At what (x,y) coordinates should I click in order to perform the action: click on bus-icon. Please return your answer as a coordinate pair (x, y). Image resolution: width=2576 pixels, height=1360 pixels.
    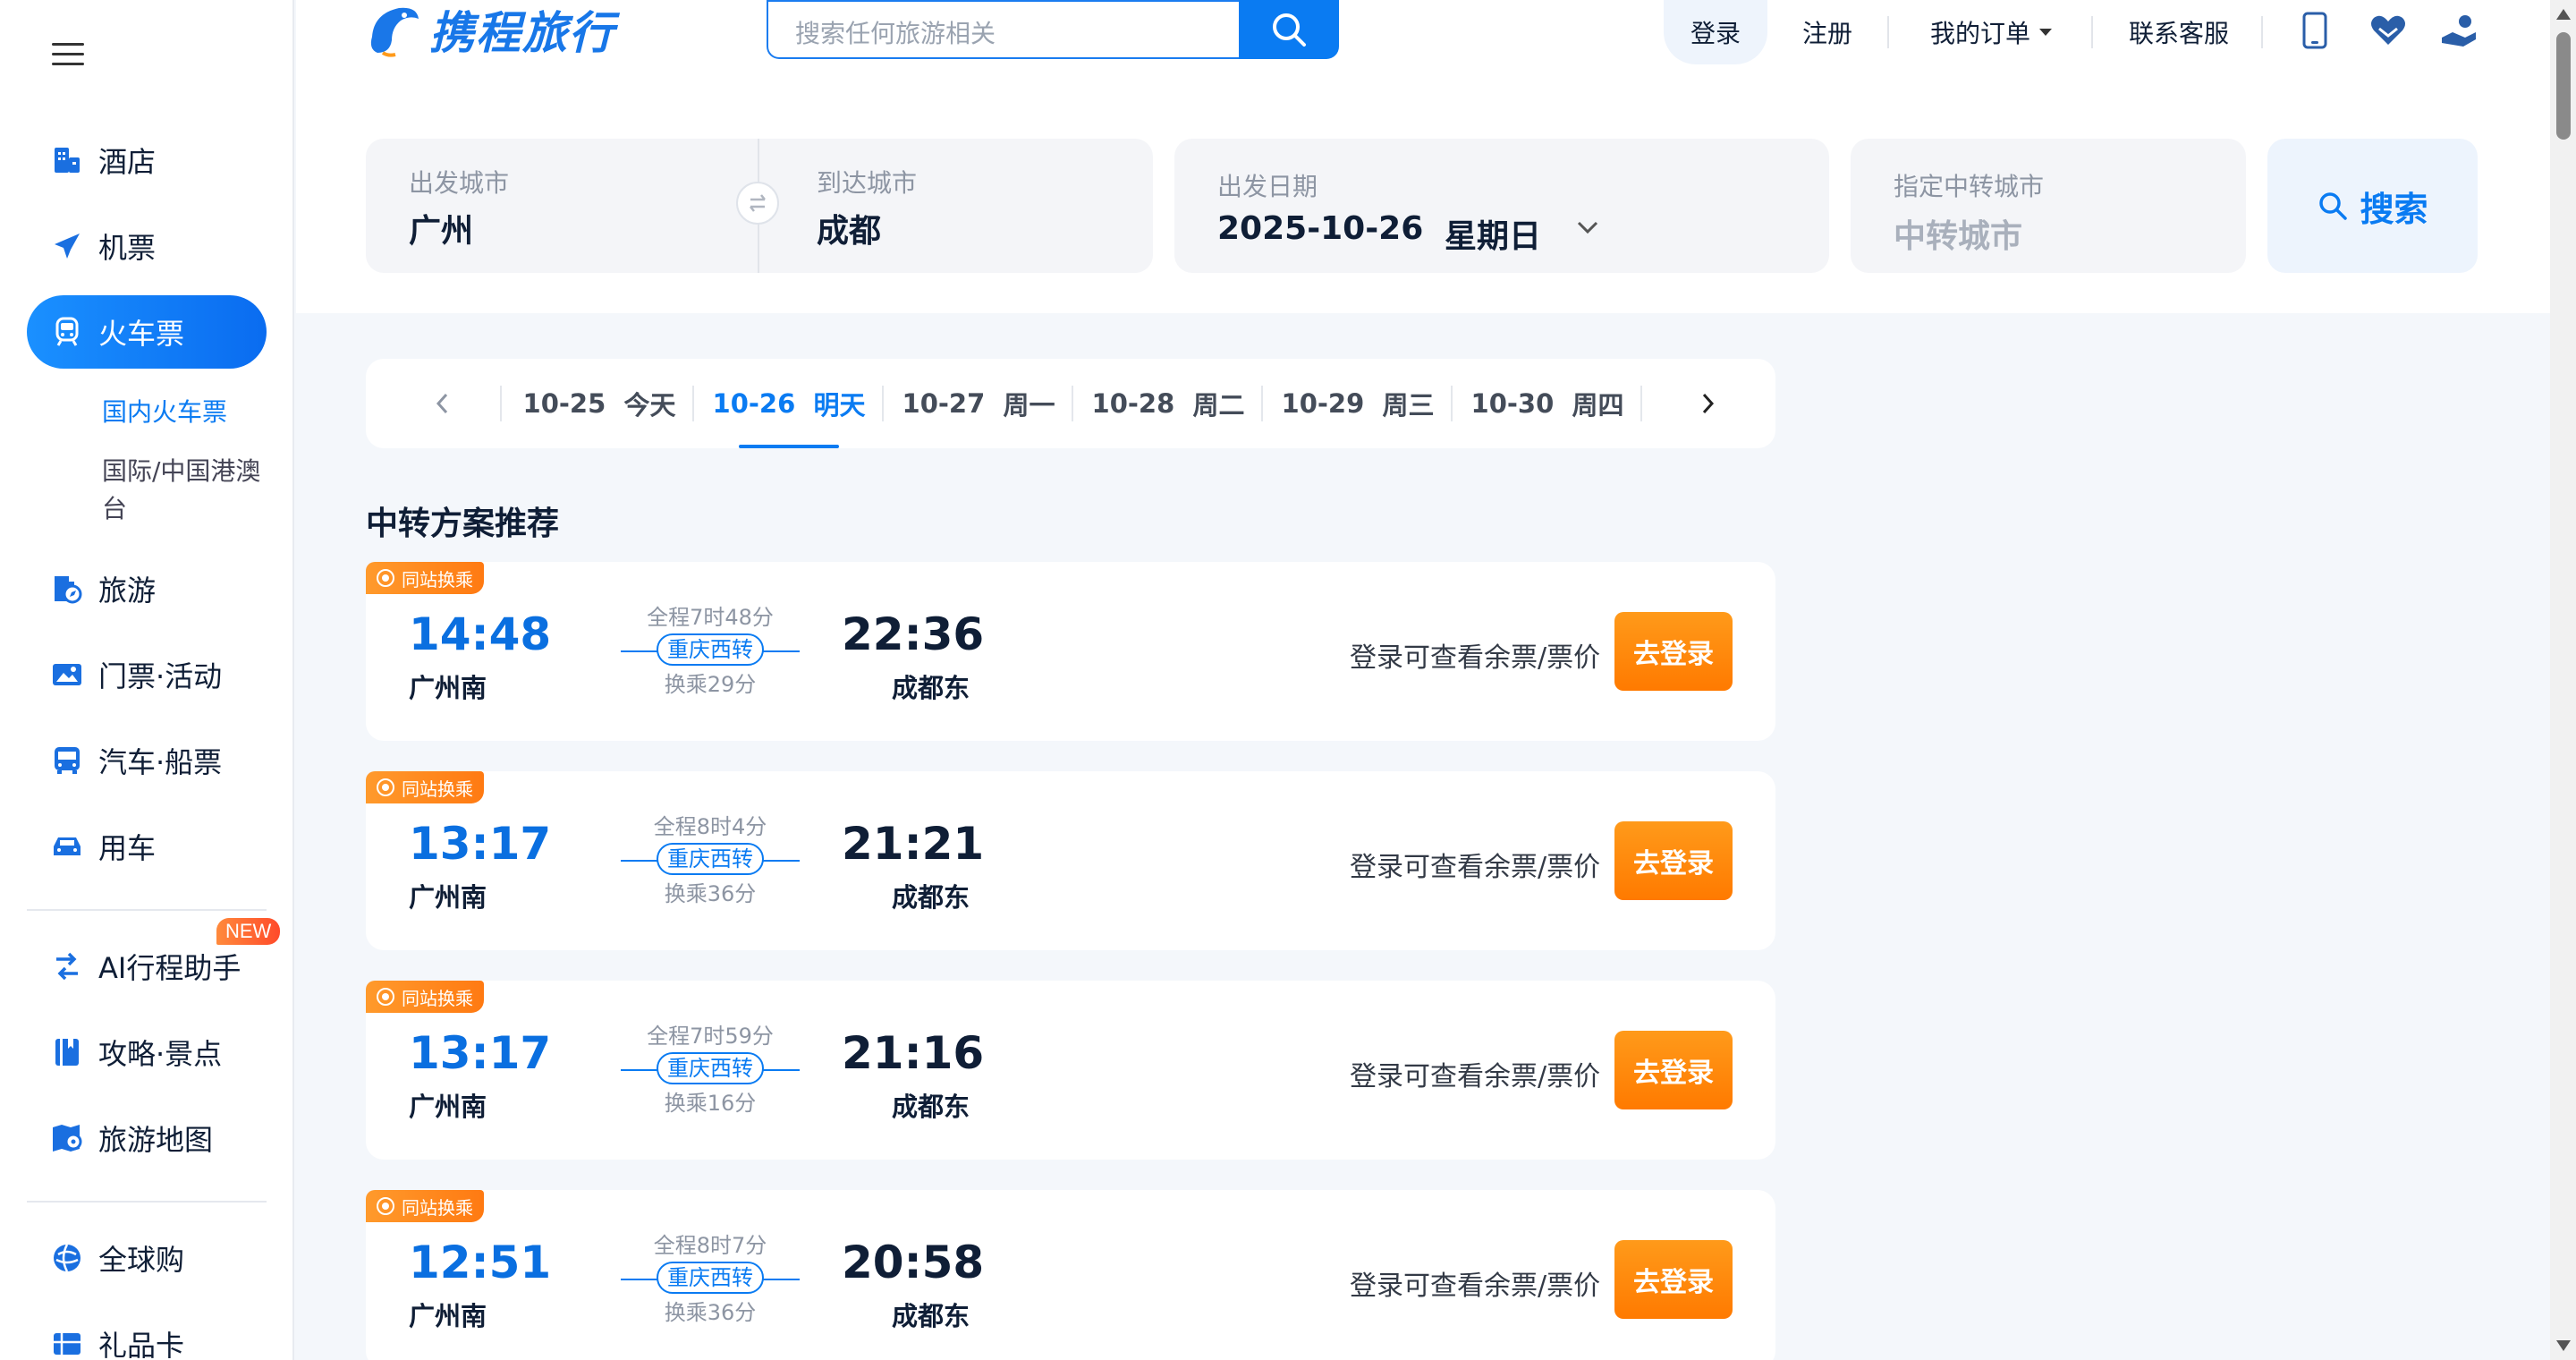
    Looking at the image, I should click on (67, 761).